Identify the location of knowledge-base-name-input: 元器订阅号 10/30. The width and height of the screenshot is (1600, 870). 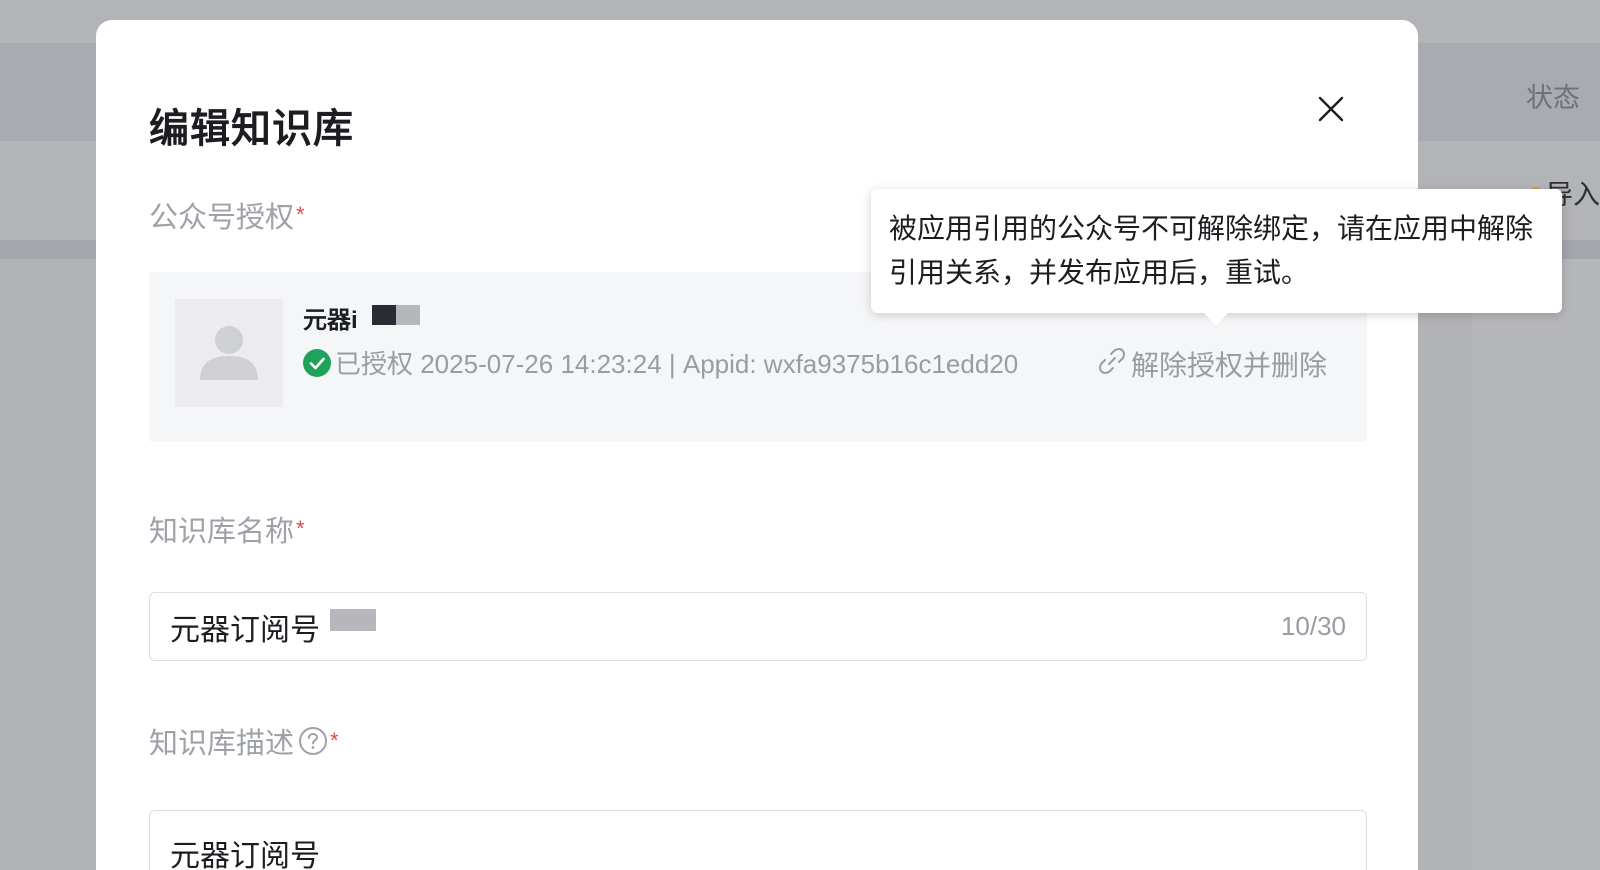
(758, 626).